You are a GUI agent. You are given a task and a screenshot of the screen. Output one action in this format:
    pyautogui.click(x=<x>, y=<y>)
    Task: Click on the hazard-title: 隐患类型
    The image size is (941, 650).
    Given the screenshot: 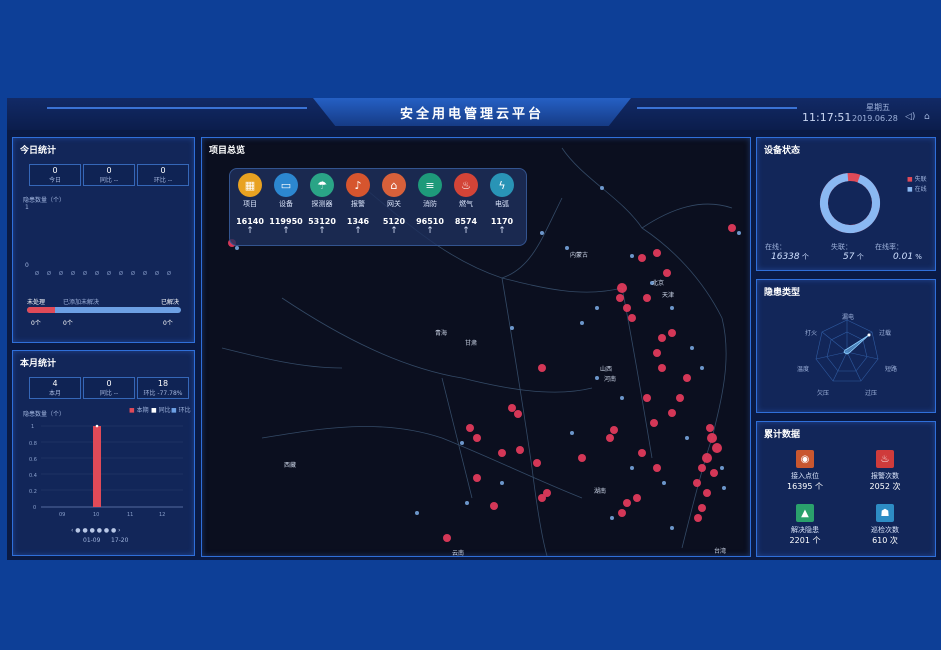 What is the action you would take?
    pyautogui.click(x=782, y=293)
    